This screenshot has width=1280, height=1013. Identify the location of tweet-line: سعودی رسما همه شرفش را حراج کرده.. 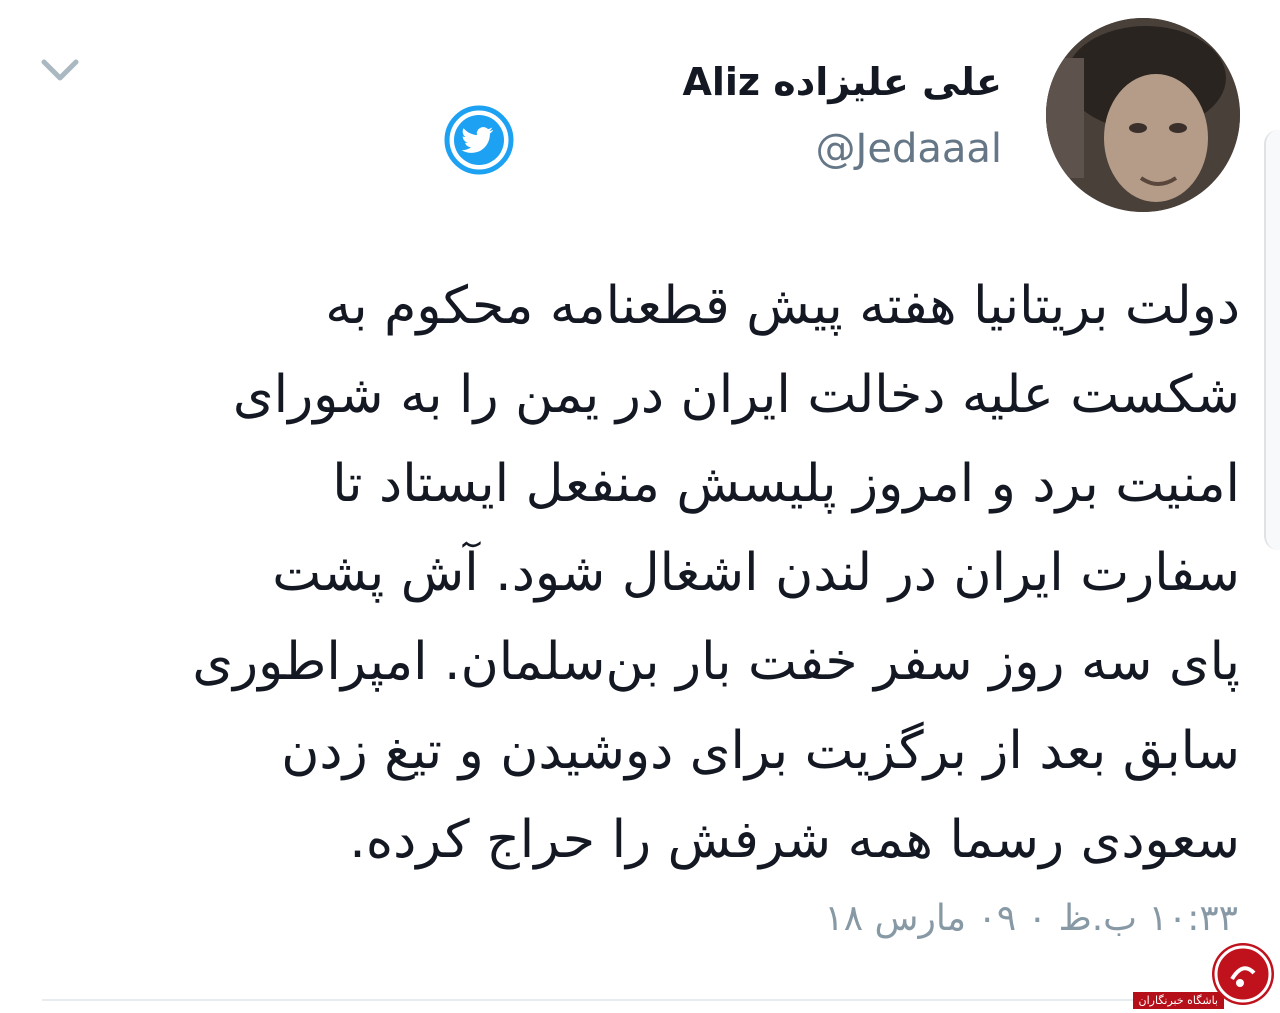
(794, 840).